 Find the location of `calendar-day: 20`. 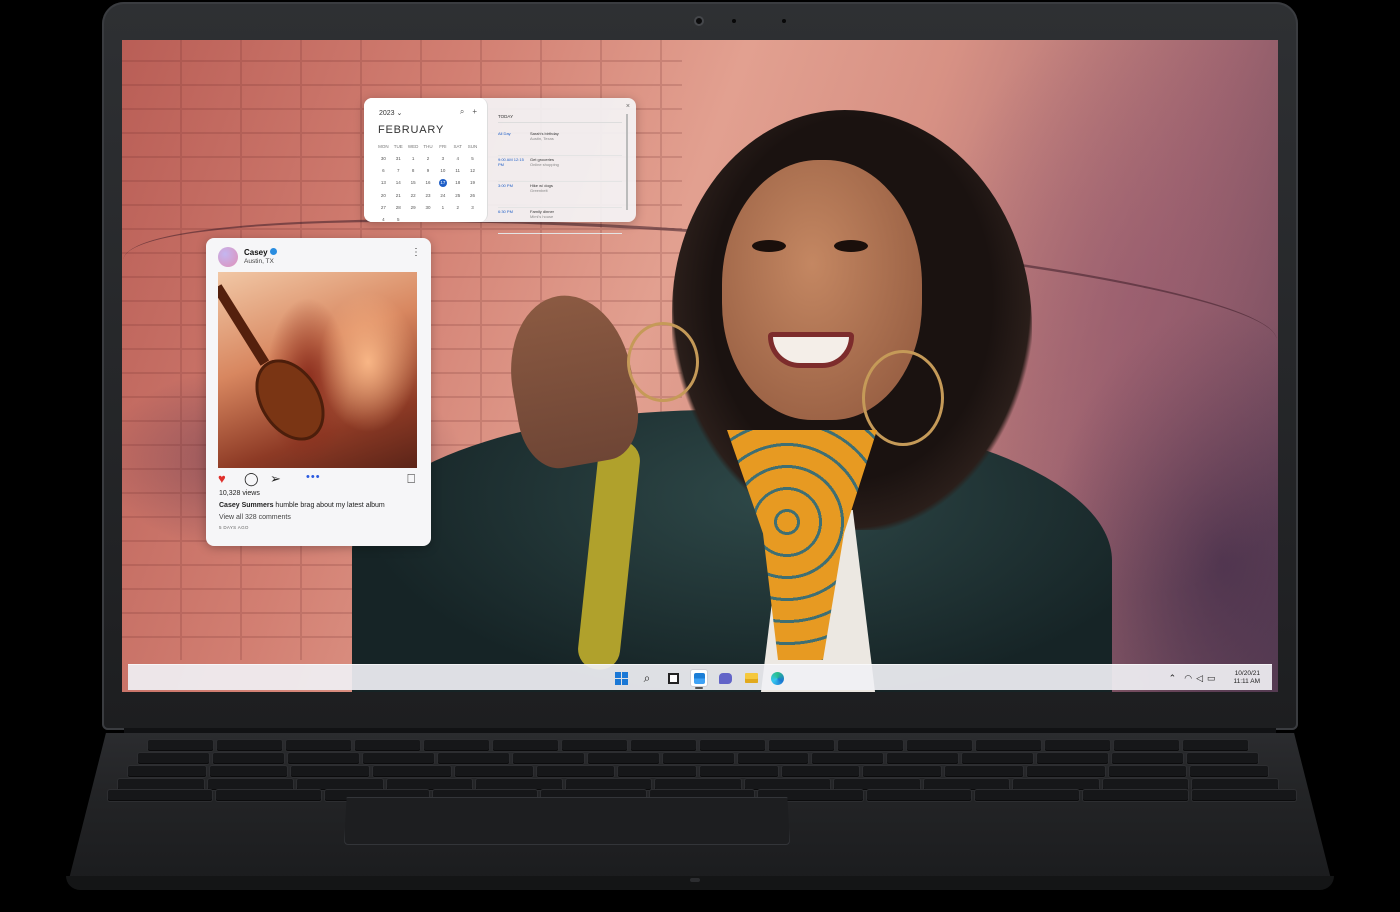

calendar-day: 20 is located at coordinates (383, 195).